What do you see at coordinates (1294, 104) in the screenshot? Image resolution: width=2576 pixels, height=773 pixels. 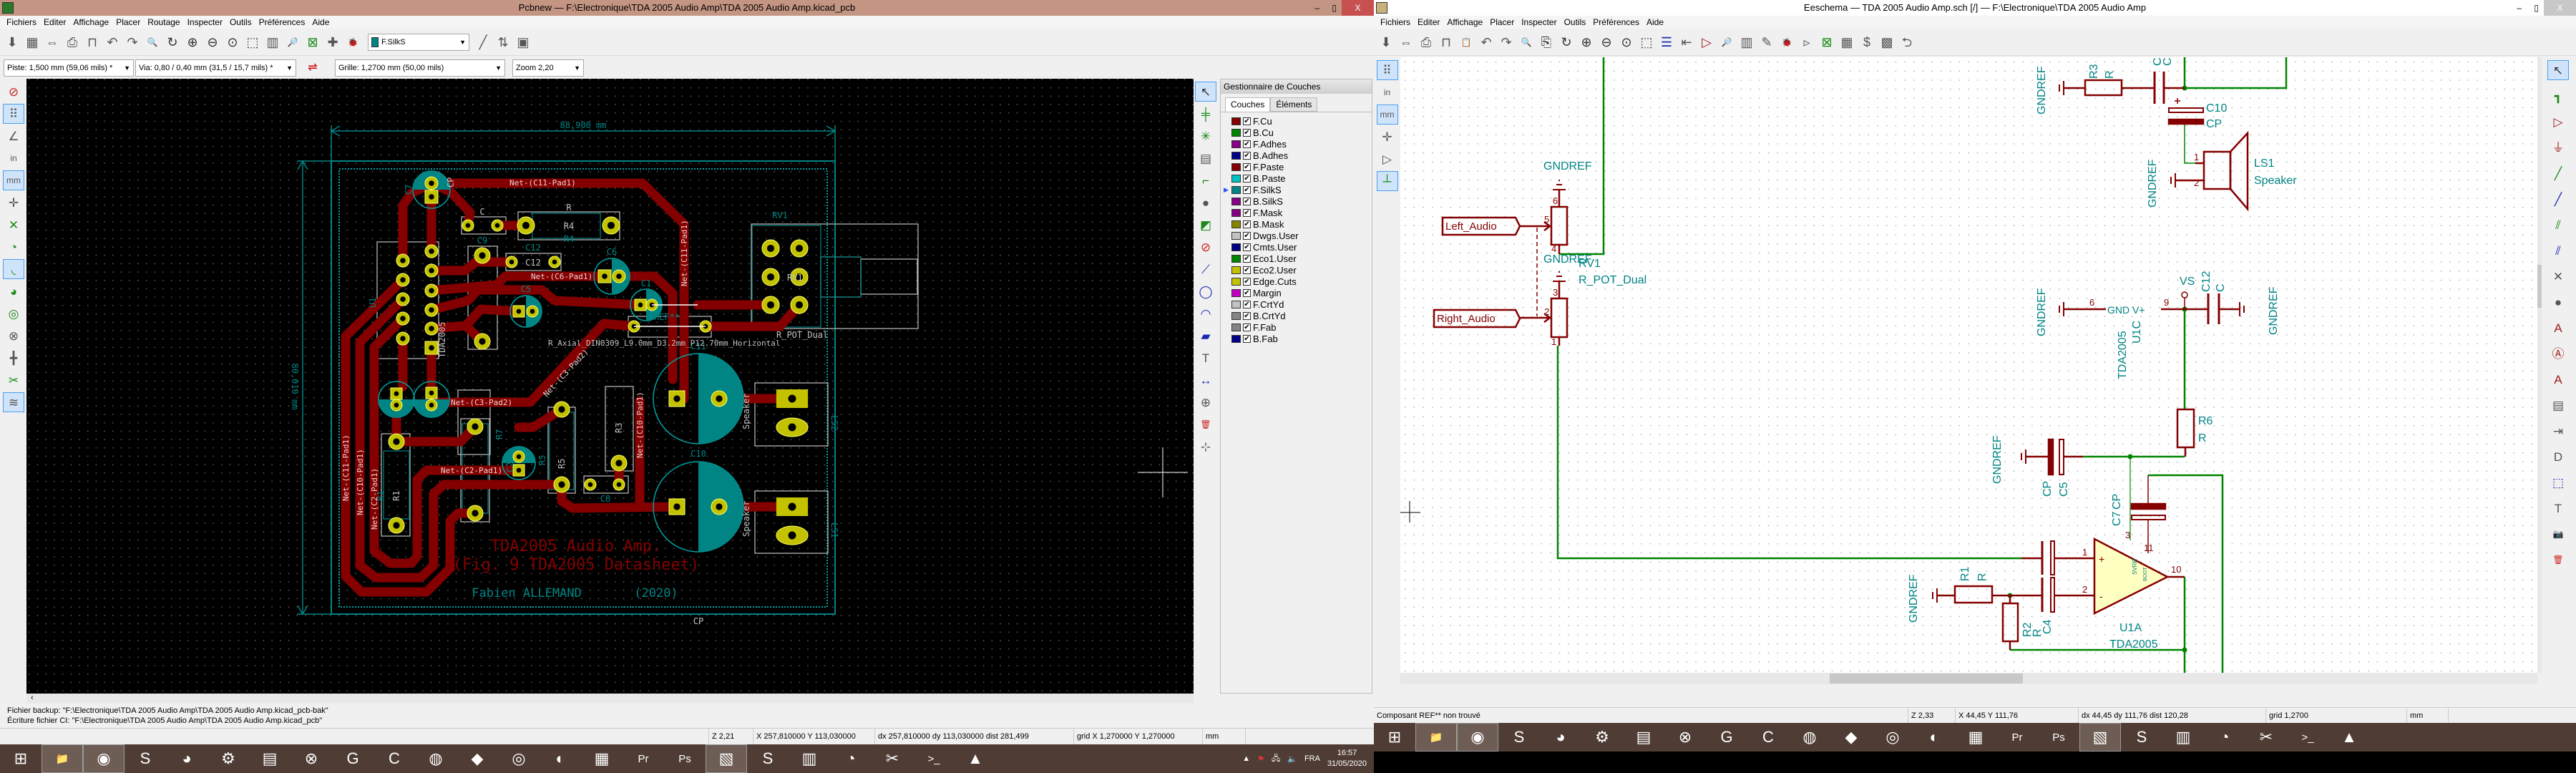 I see `tab-elements: Éléments` at bounding box center [1294, 104].